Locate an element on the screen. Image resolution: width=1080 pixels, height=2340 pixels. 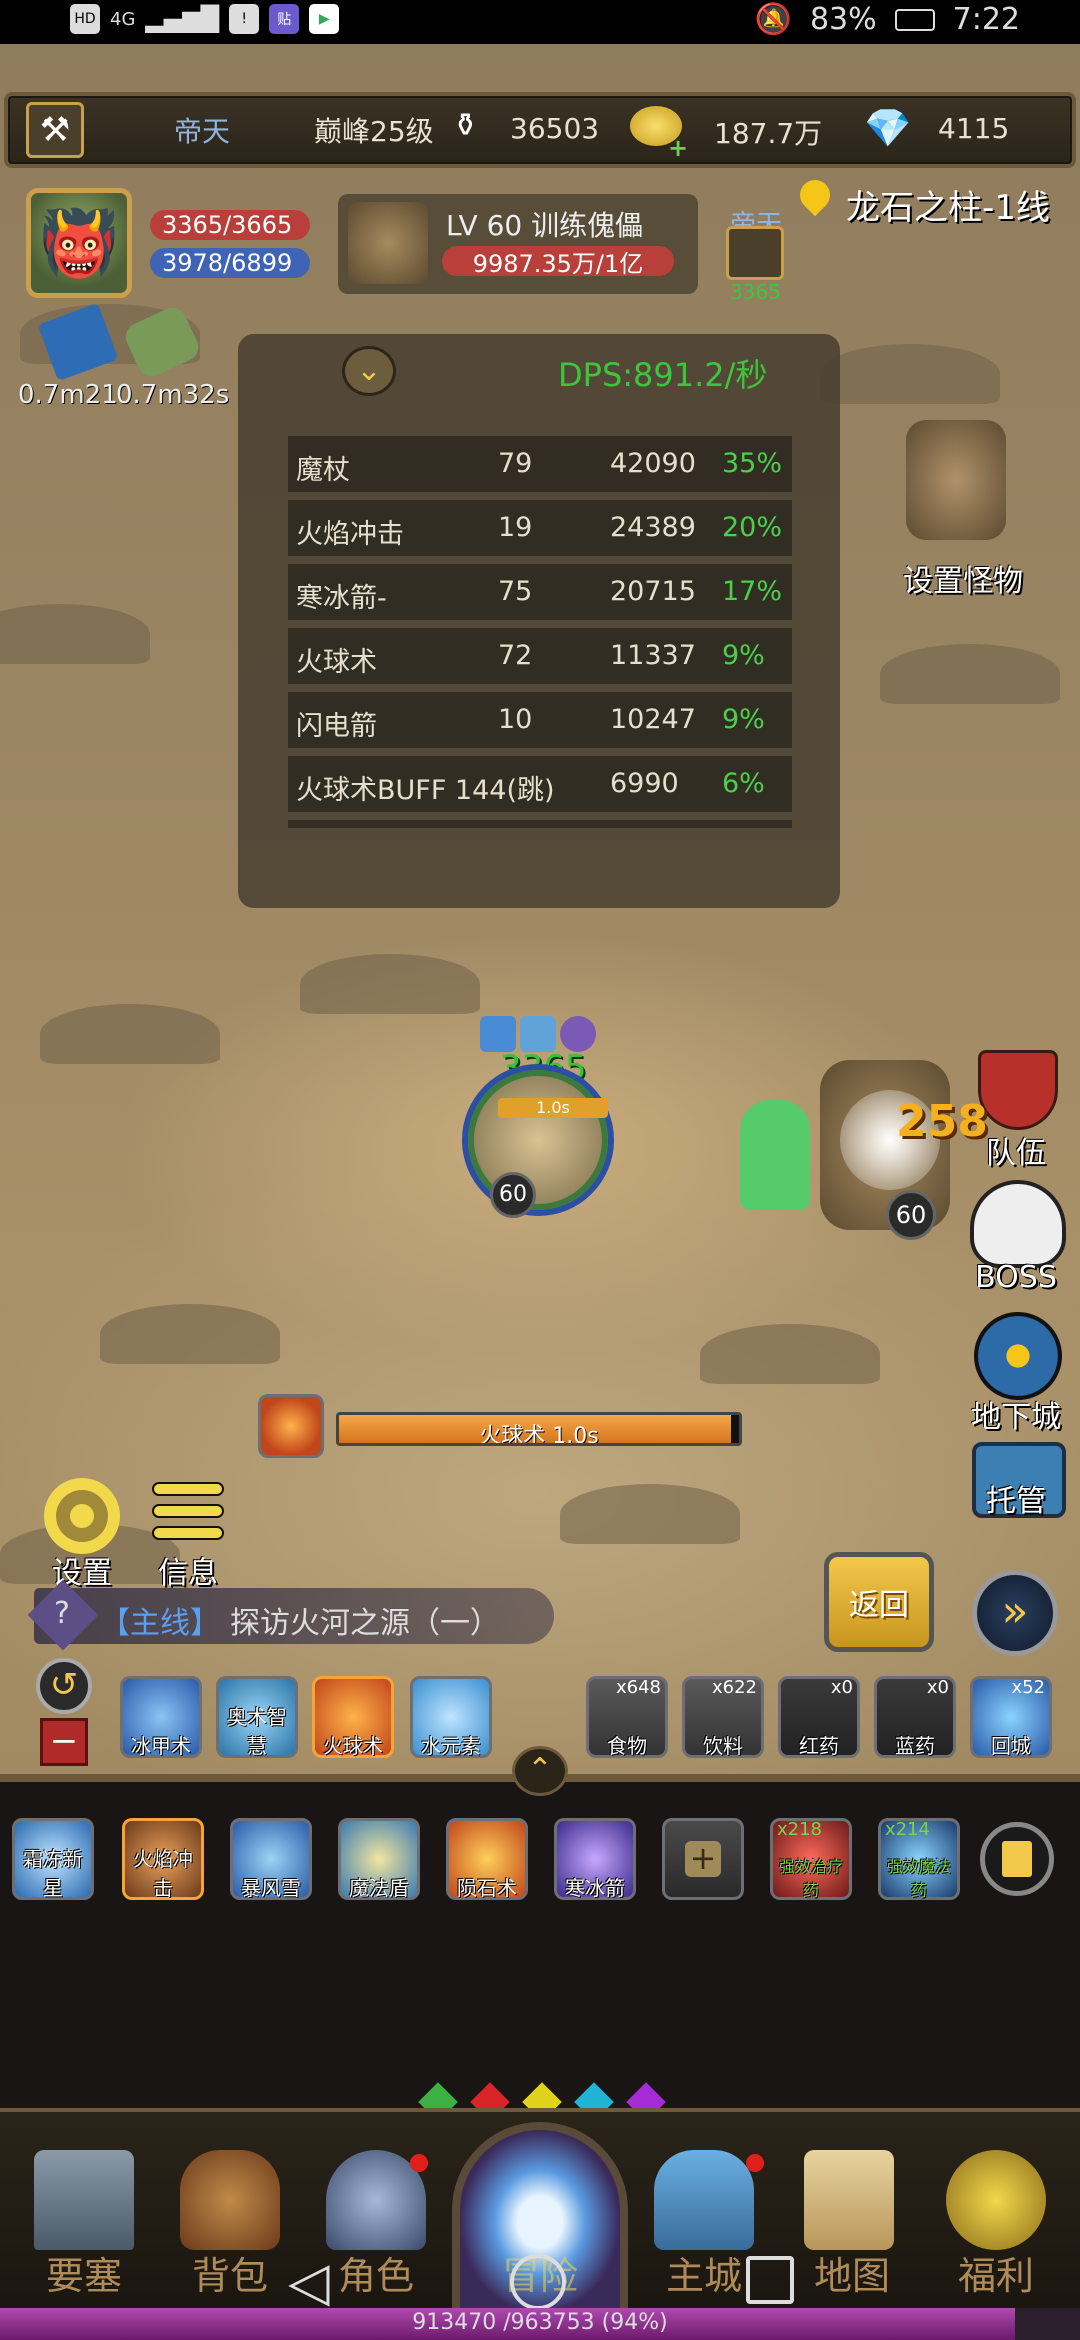
target-panel: LV 60 训练傀儡 9987.35万/1亿 is located at coordinates (518, 244).